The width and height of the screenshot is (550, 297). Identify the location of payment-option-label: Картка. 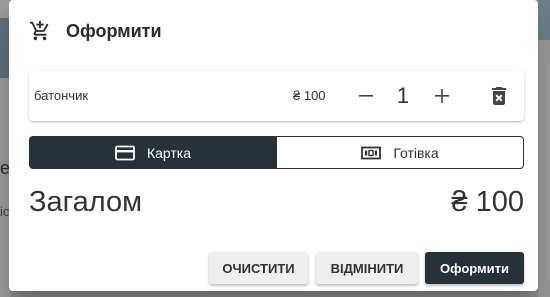
(169, 152).